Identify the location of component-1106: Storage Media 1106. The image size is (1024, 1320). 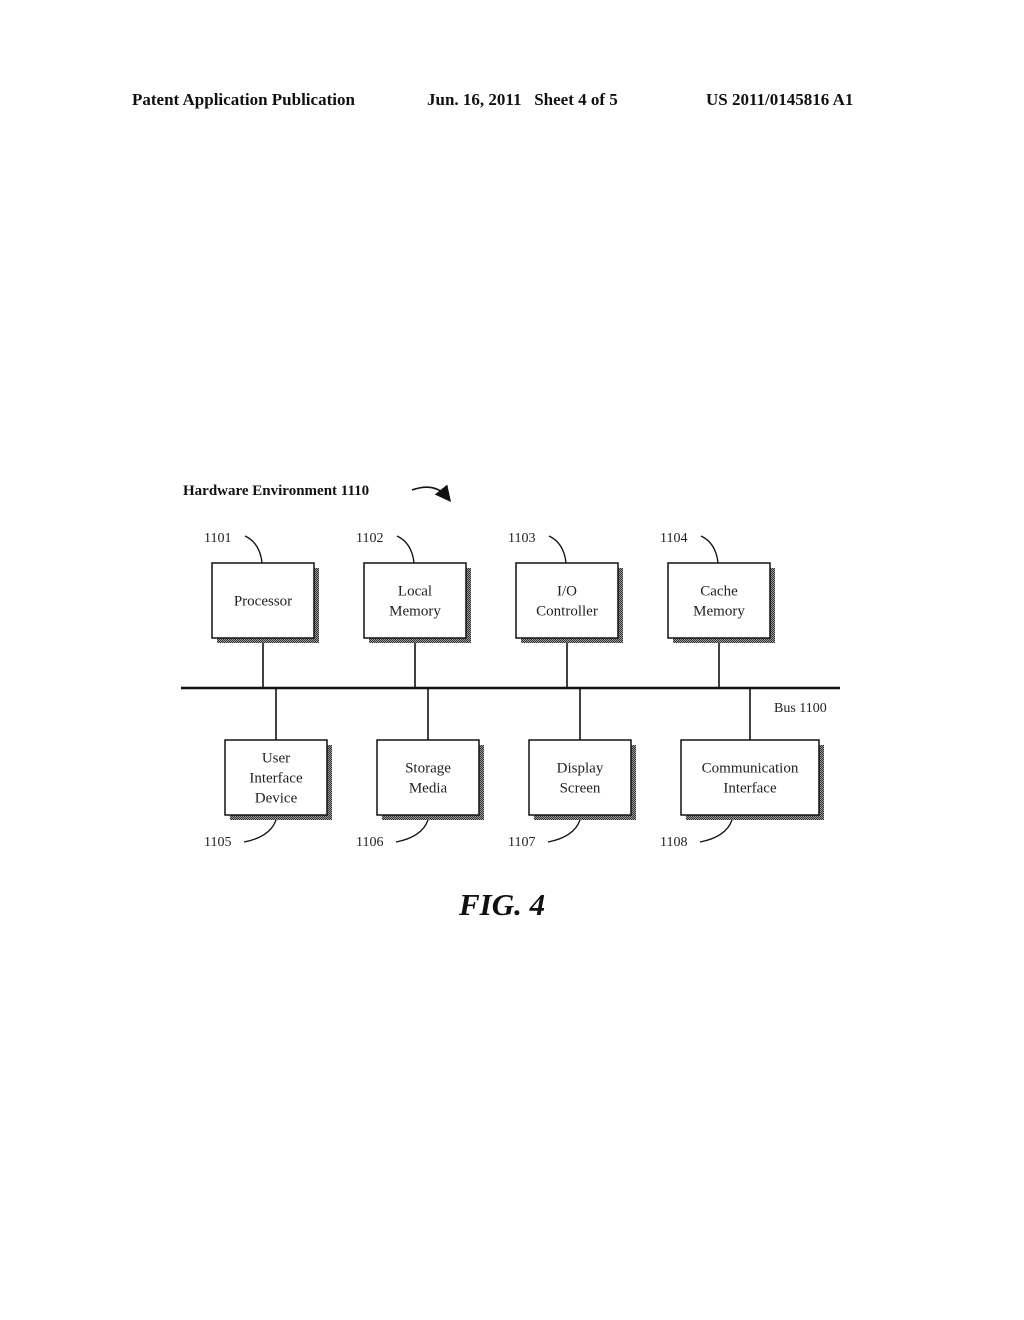
(420, 769).